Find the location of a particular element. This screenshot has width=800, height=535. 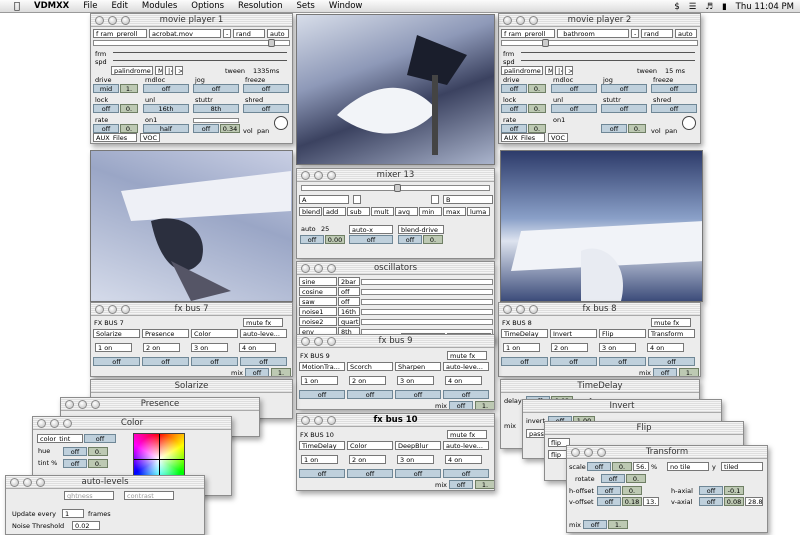

auto-value-field: 0.00 is located at coordinates (335, 239).